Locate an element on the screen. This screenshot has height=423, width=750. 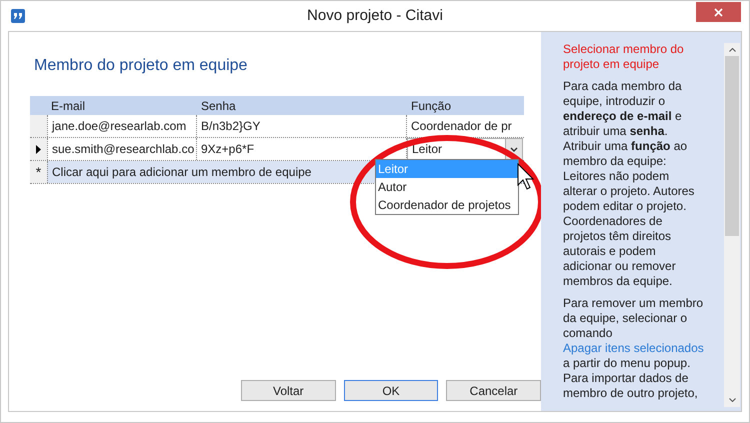
table-cell: sue.smith@researchlab.co is located at coordinates (122, 149).